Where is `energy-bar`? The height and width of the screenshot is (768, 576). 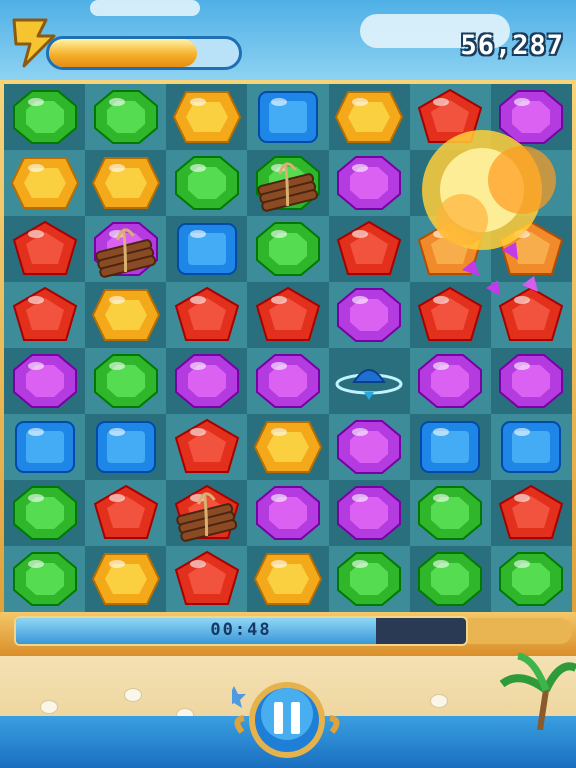
energy-bar is located at coordinates (144, 53).